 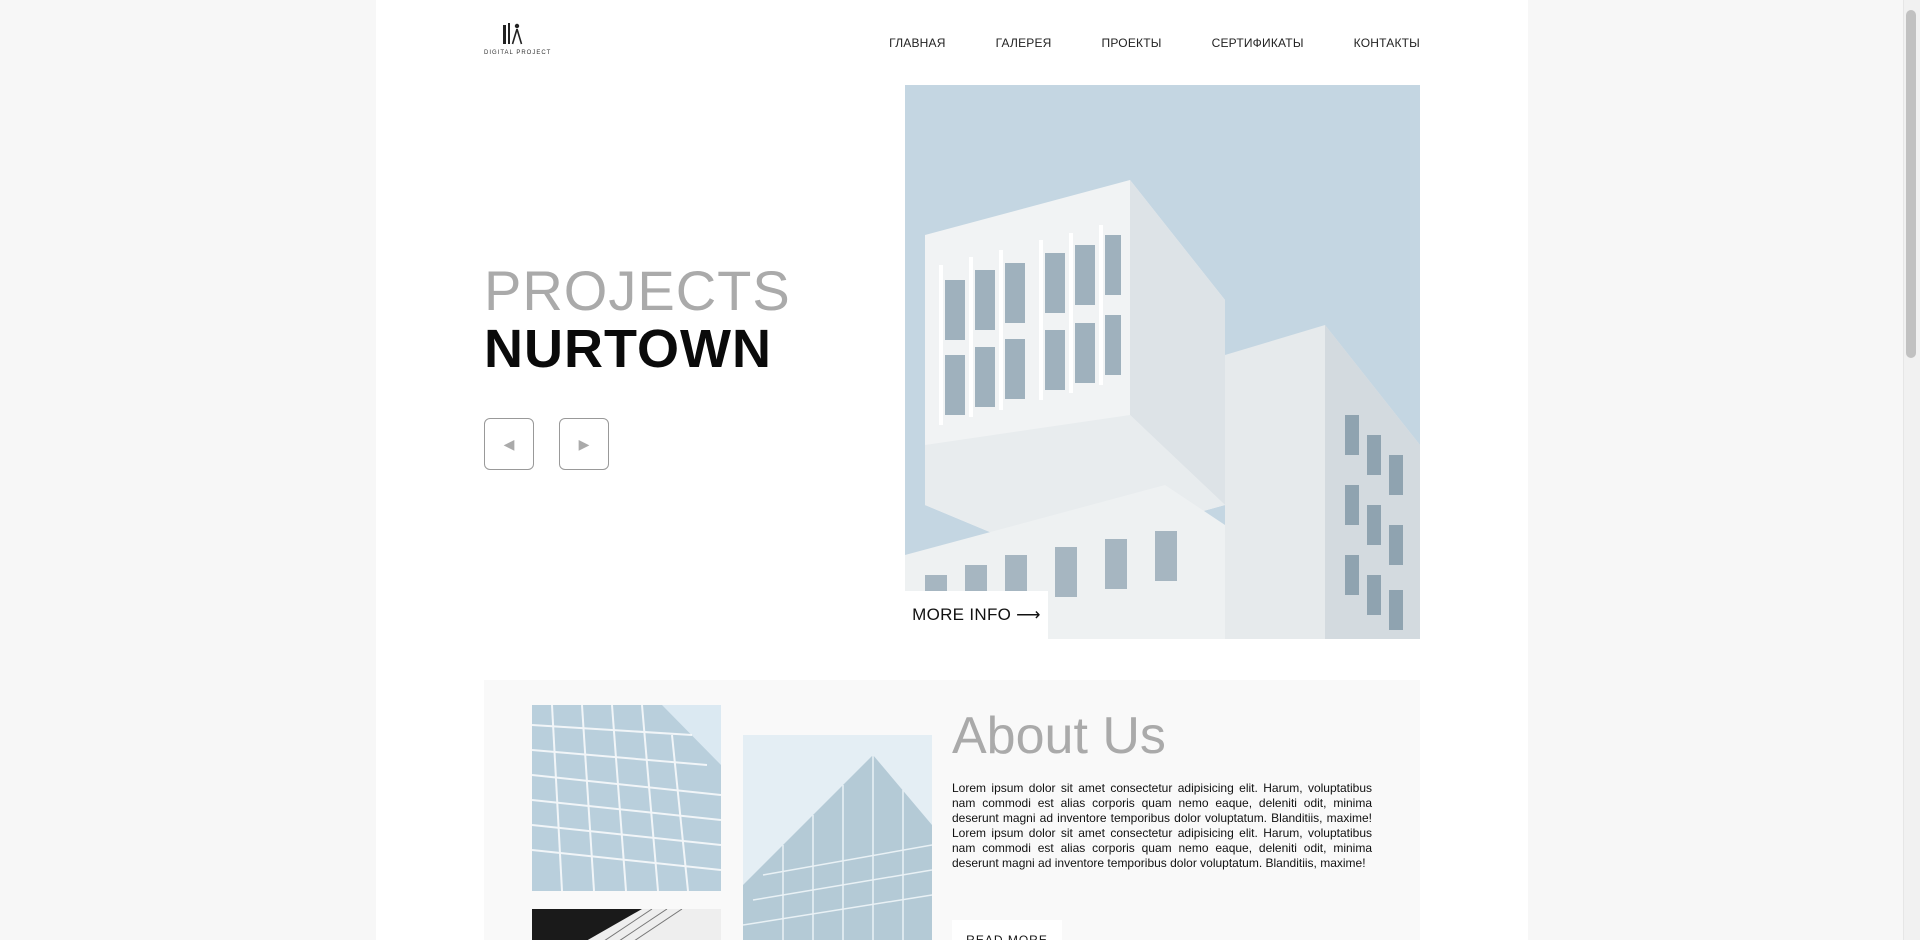 I want to click on about-title: About Us, so click(x=1059, y=736).